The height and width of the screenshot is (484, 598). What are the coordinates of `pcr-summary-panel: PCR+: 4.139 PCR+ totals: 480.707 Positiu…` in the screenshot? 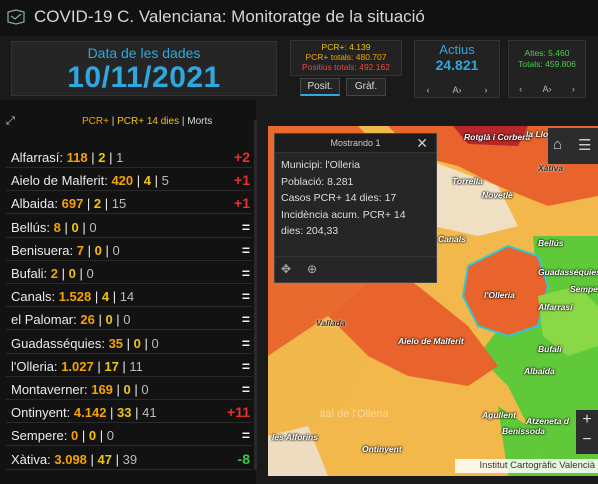 It's located at (346, 58).